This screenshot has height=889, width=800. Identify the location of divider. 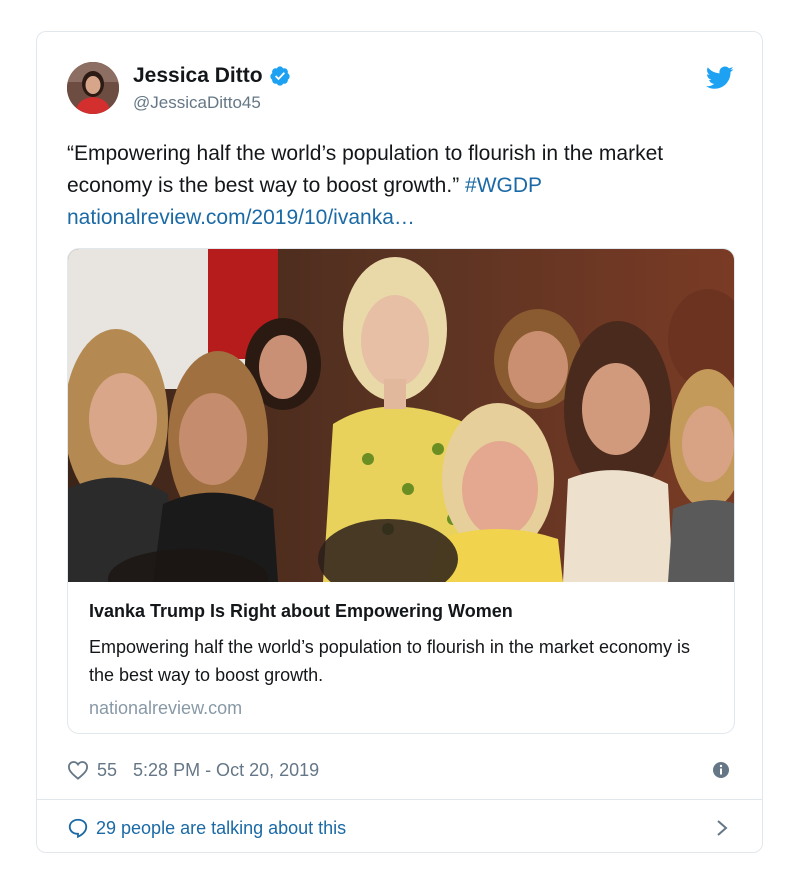
(399, 799).